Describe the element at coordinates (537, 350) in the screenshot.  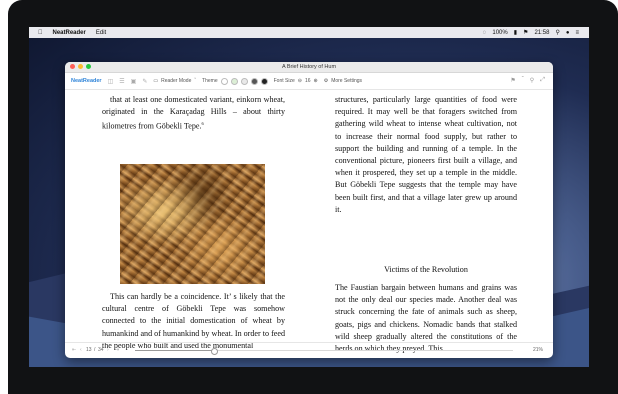
I see `progress-percent: 21%` at that location.